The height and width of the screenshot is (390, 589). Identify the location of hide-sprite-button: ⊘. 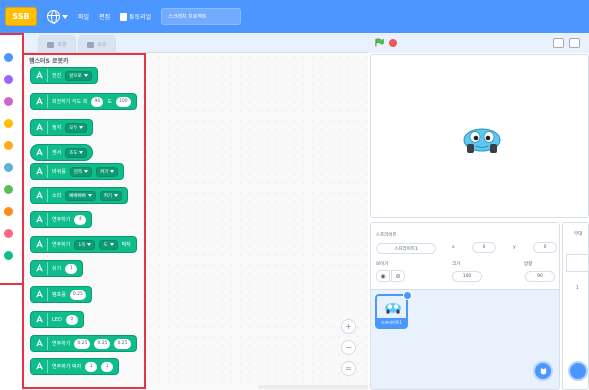
(398, 276).